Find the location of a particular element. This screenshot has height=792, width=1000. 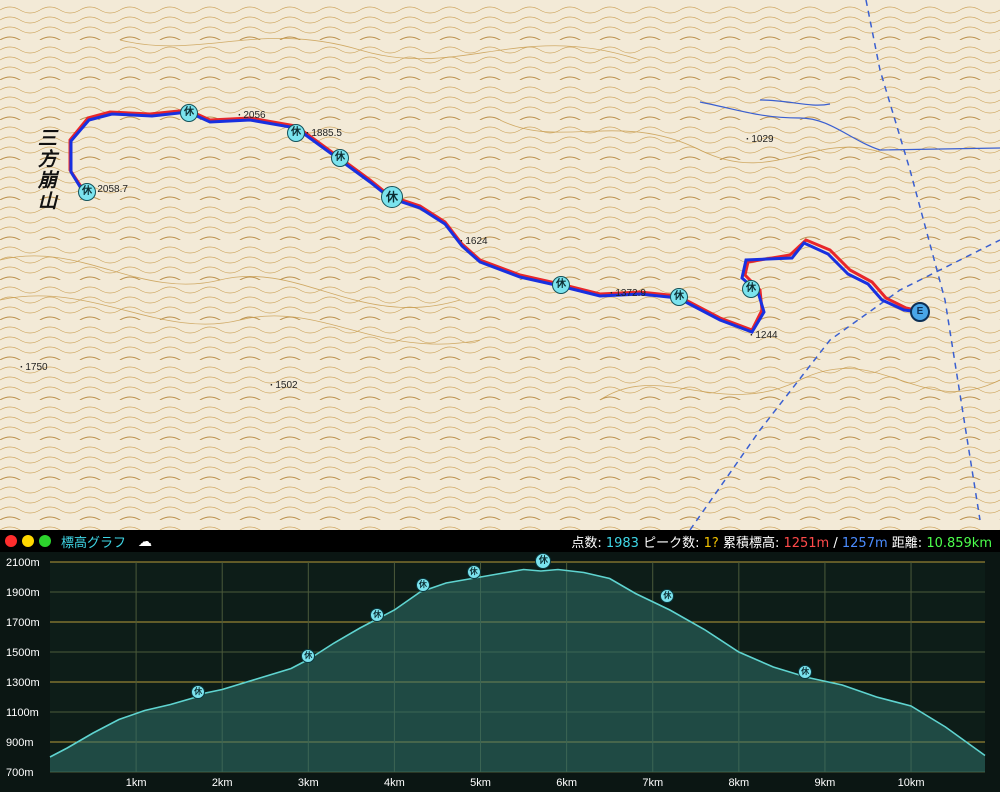

y-tick-label: 900m is located at coordinates (20, 743).